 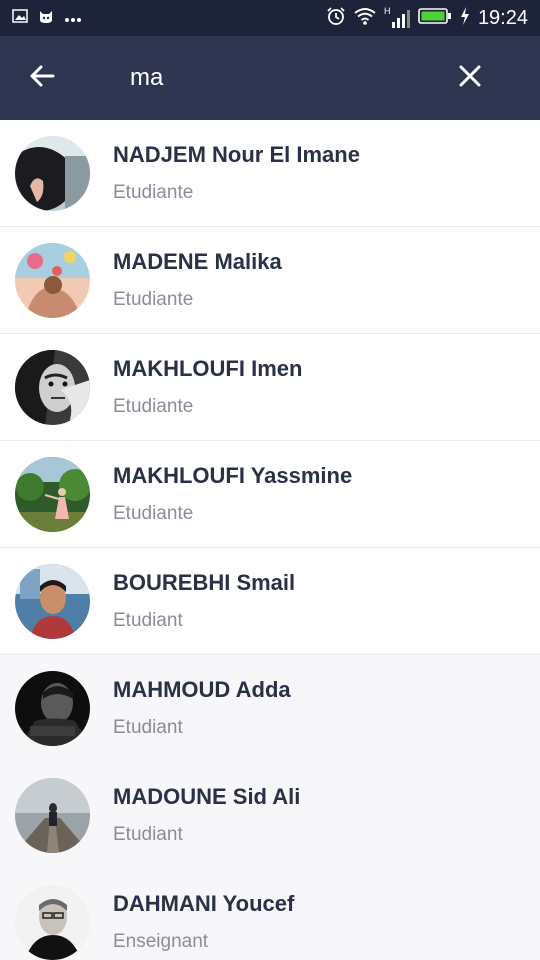 What do you see at coordinates (270, 815) in the screenshot?
I see `result-item: MADOUNE Sid Ali Etudiant` at bounding box center [270, 815].